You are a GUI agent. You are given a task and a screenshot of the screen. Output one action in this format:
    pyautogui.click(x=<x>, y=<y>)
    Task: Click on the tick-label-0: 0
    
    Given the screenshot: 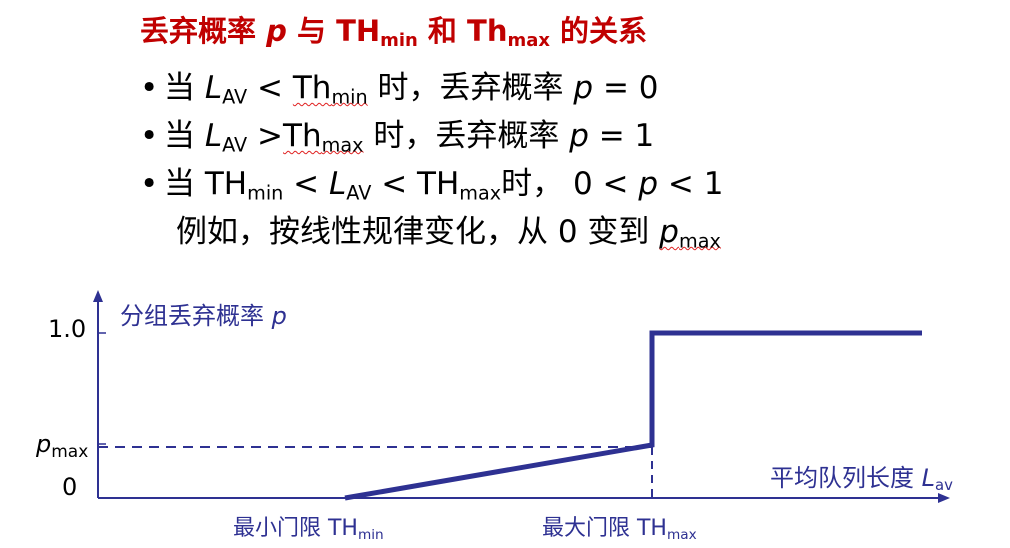 What is the action you would take?
    pyautogui.click(x=70, y=487)
    